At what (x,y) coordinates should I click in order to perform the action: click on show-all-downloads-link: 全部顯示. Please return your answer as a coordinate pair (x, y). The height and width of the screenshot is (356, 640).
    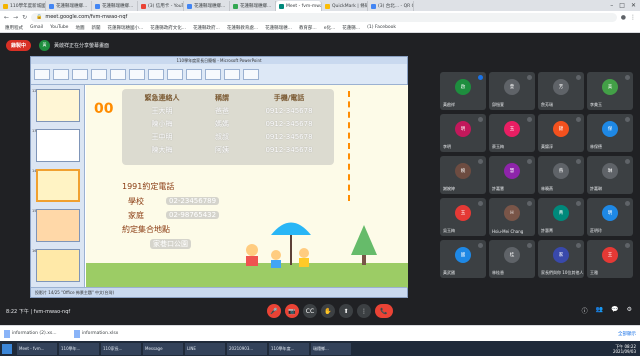
    Looking at the image, I should click on (627, 334).